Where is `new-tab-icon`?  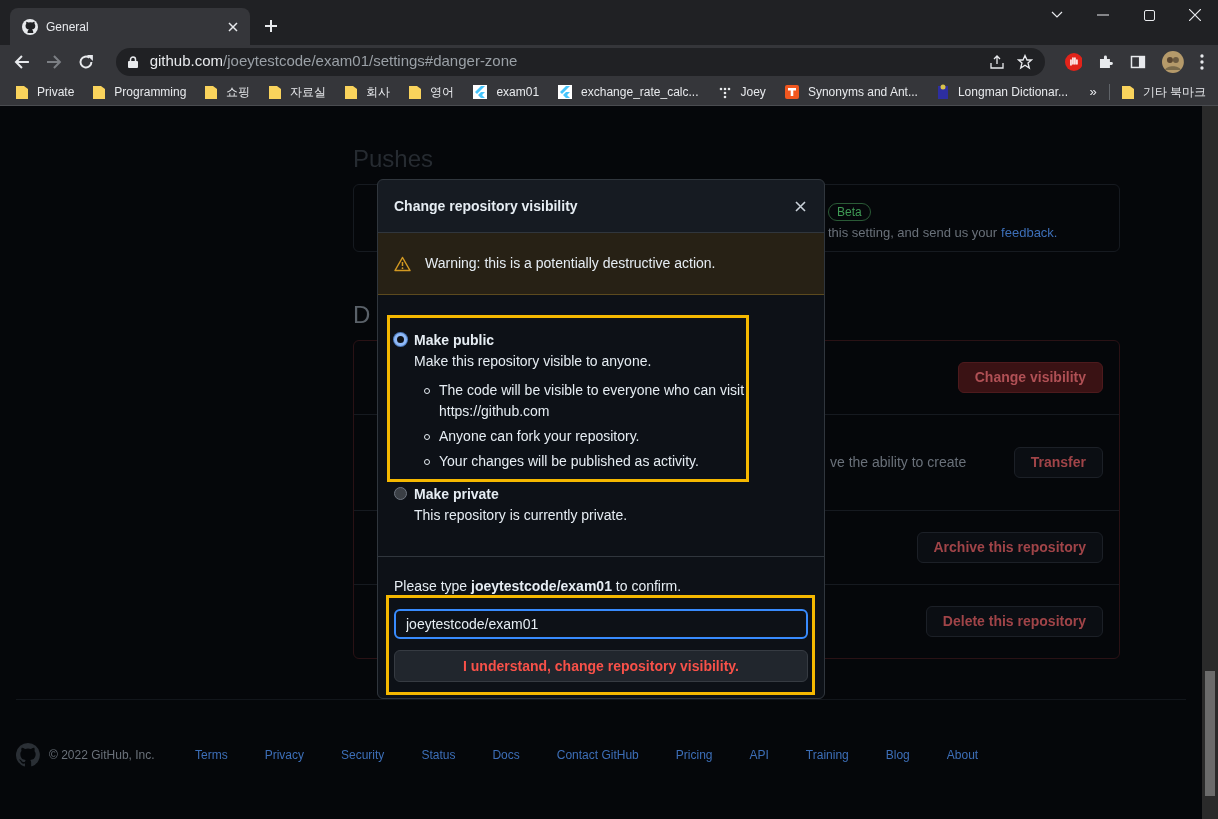
new-tab-icon is located at coordinates (271, 26).